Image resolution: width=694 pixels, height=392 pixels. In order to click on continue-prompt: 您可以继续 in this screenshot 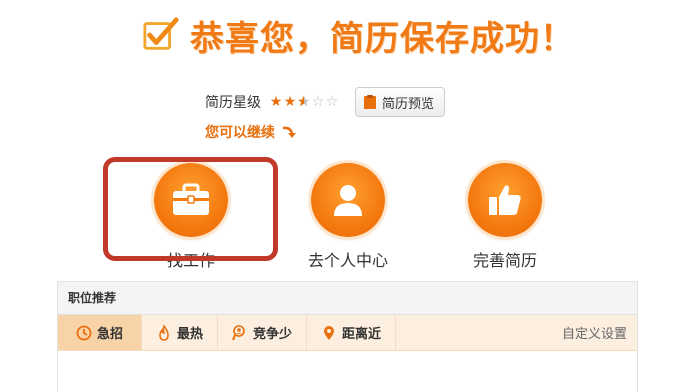, I will do `click(251, 132)`.